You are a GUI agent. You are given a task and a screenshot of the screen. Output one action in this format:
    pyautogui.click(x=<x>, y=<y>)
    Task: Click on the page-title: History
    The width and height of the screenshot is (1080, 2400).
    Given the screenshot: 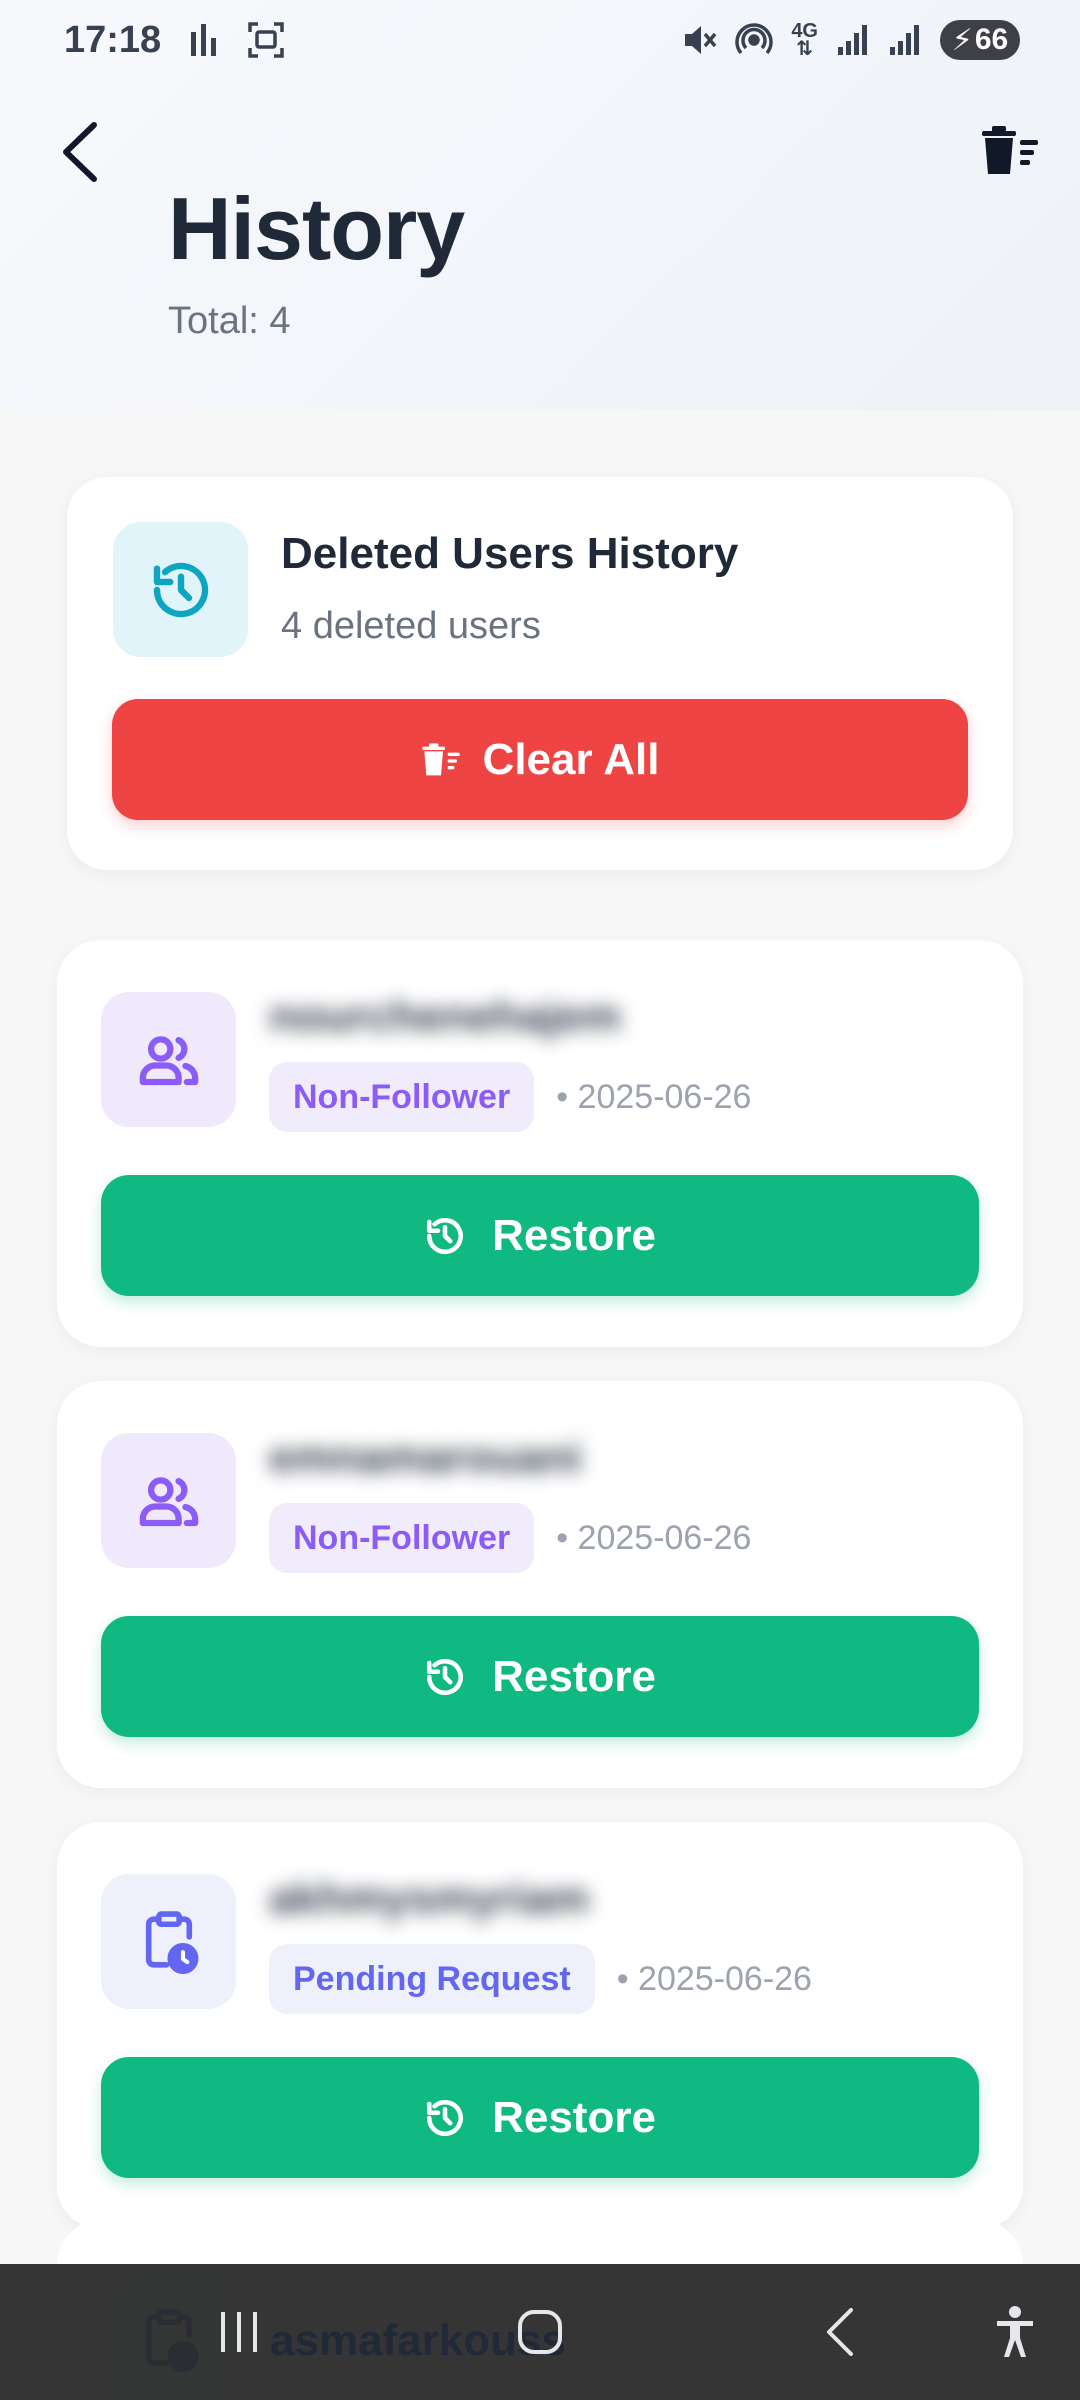 What is the action you would take?
    pyautogui.click(x=316, y=228)
    